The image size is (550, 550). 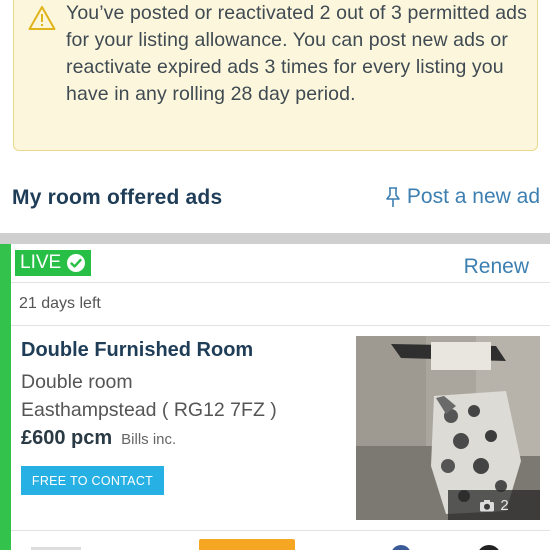 I want to click on warning-triangle-icon, so click(x=42, y=18).